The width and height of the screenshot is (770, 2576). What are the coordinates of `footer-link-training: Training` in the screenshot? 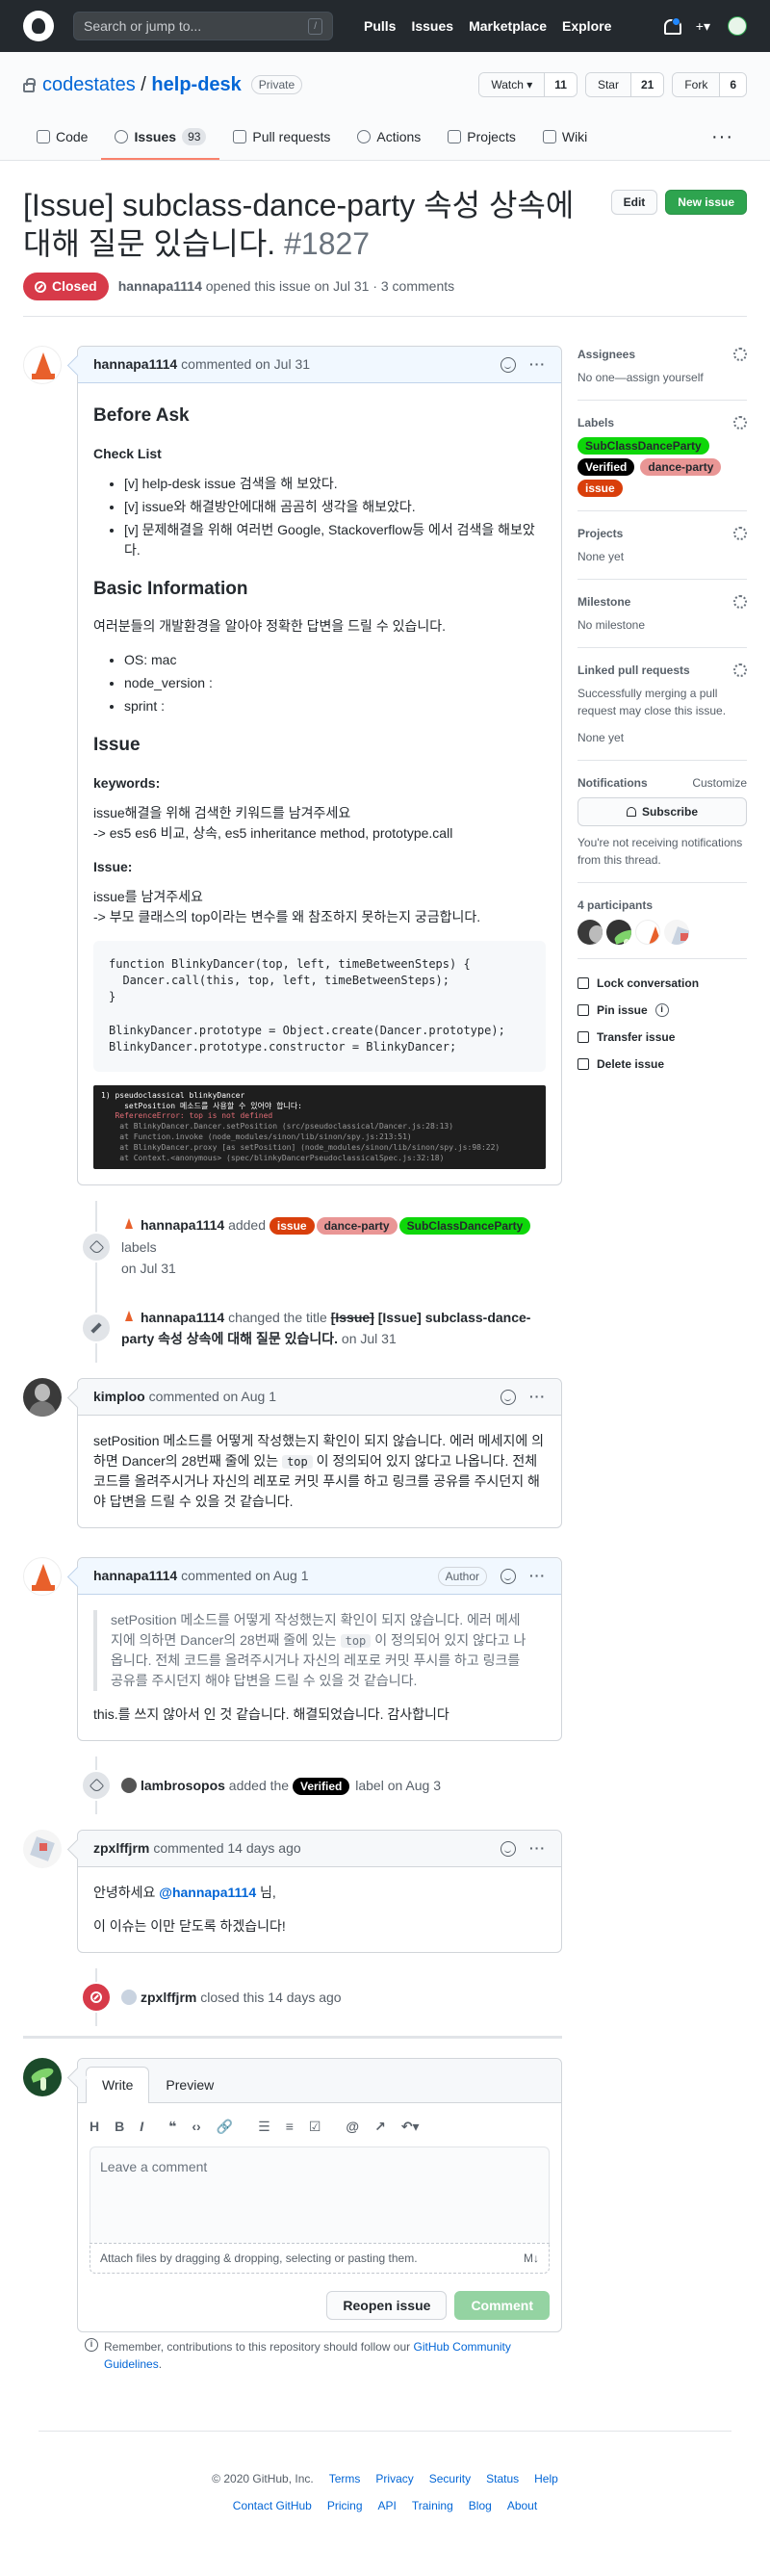 It's located at (432, 2505).